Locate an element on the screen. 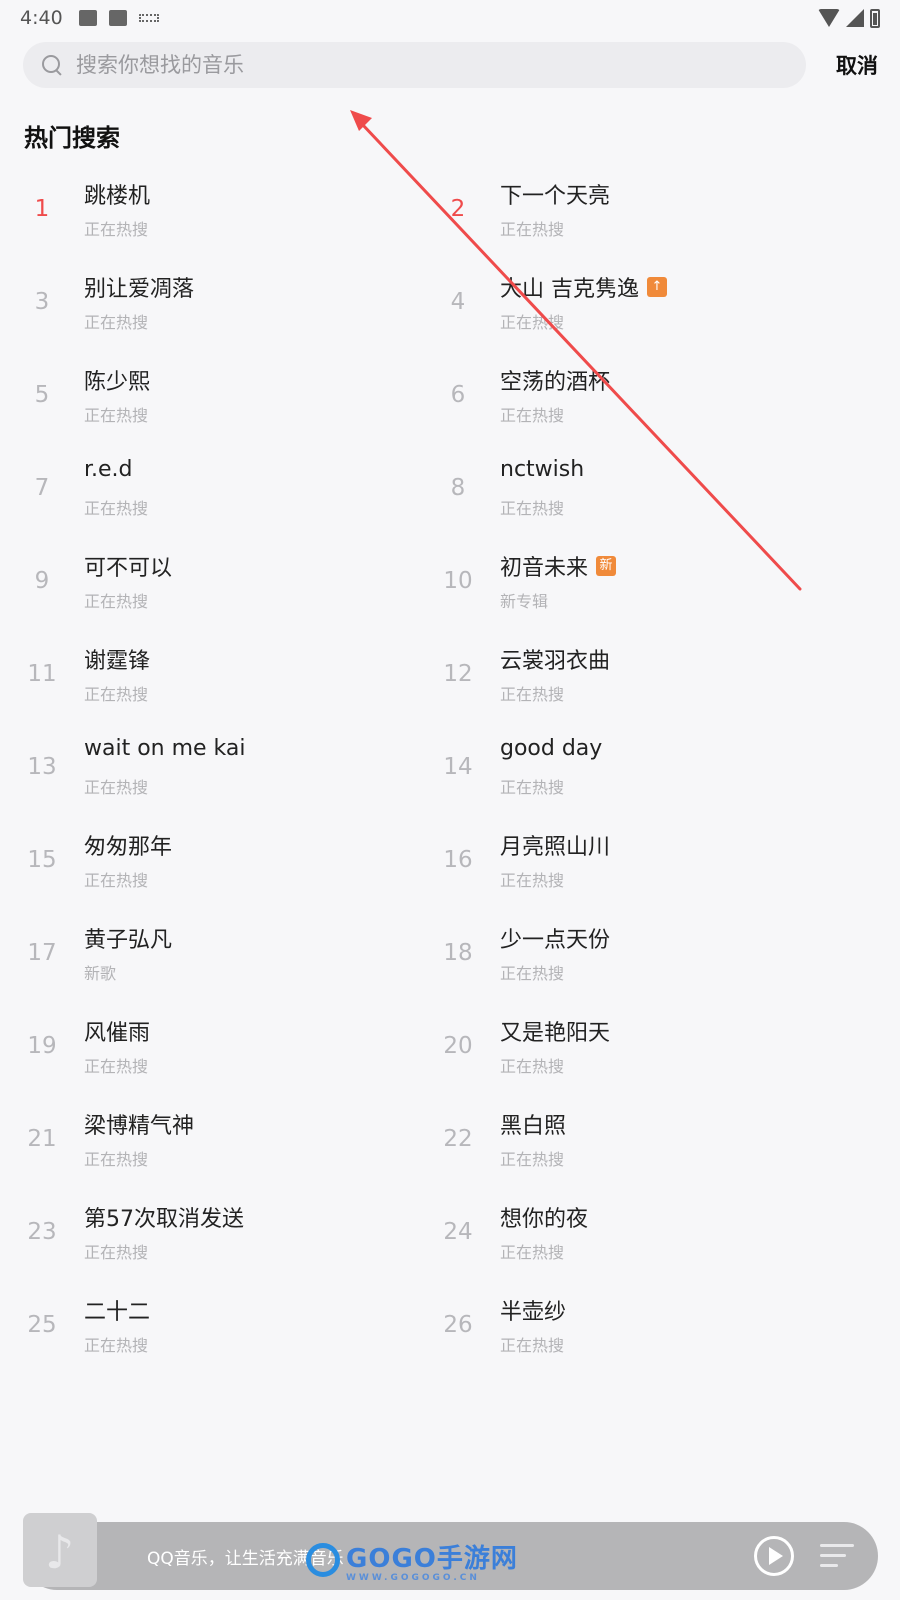  hot-search-item: 4 大山 吉克隽逸 ↑ 正在热搜 is located at coordinates (638, 301).